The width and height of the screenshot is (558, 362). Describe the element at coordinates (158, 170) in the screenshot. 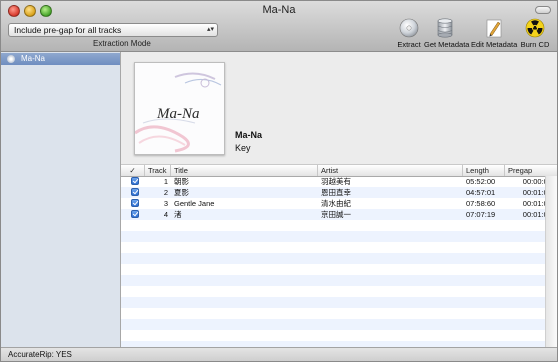

I see `column-header-track: Track` at that location.